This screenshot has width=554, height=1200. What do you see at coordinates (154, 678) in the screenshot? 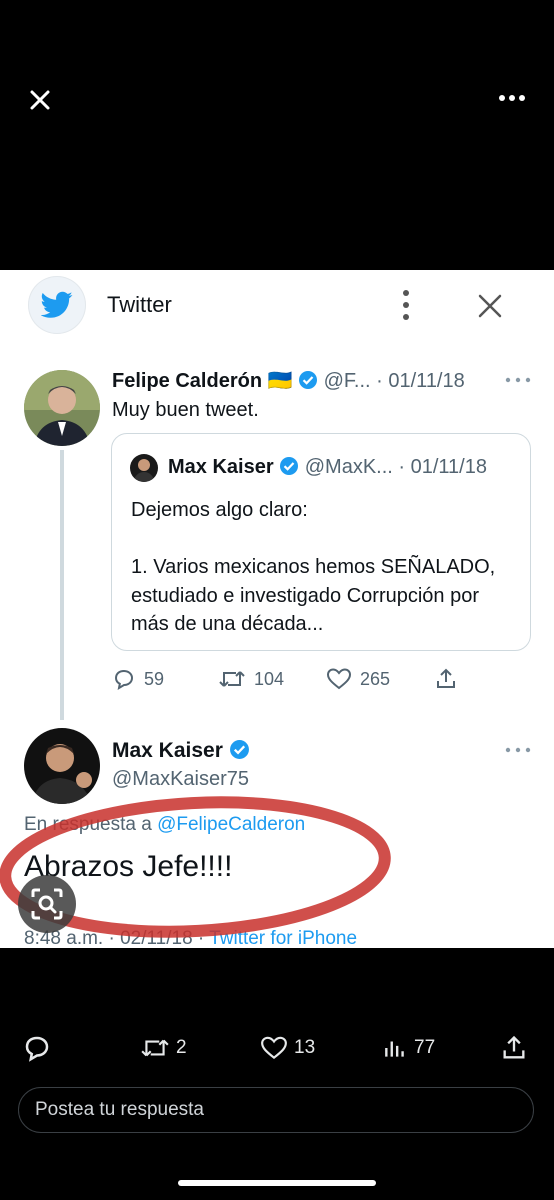
I see `reply-count: 59` at bounding box center [154, 678].